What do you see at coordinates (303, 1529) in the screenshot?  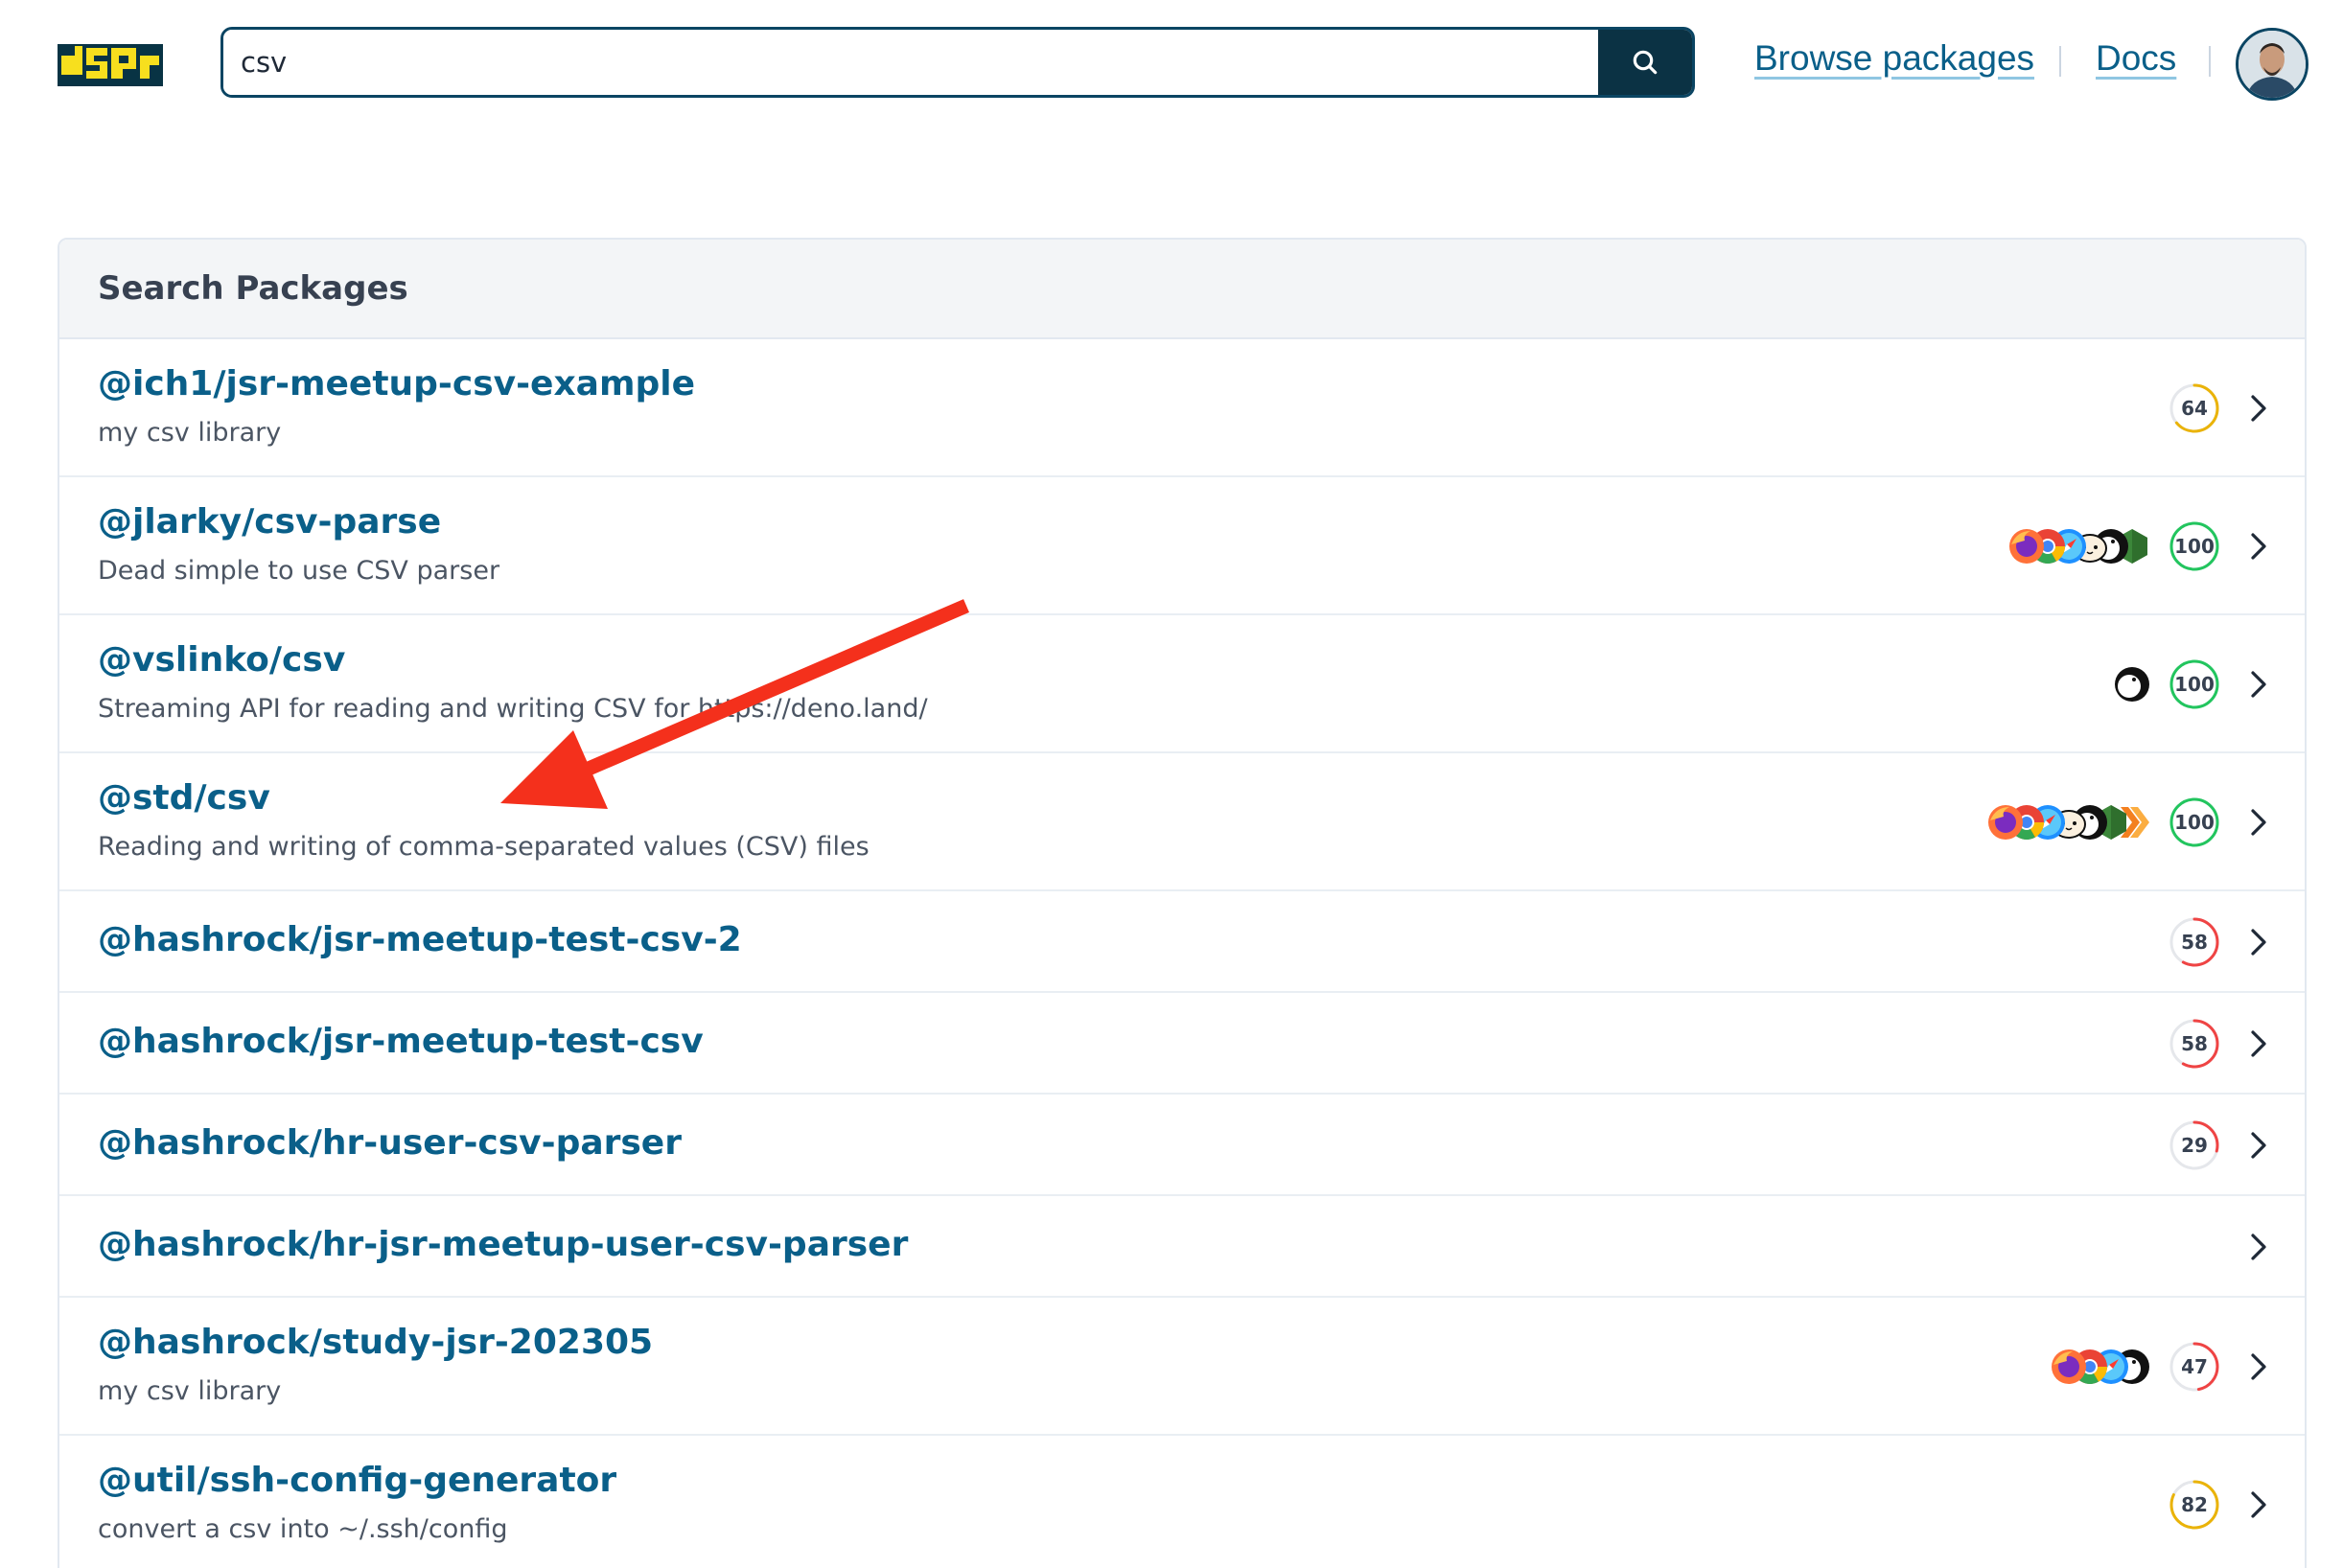 I see `package-description: convert a csv into ~/.ssh/config` at bounding box center [303, 1529].